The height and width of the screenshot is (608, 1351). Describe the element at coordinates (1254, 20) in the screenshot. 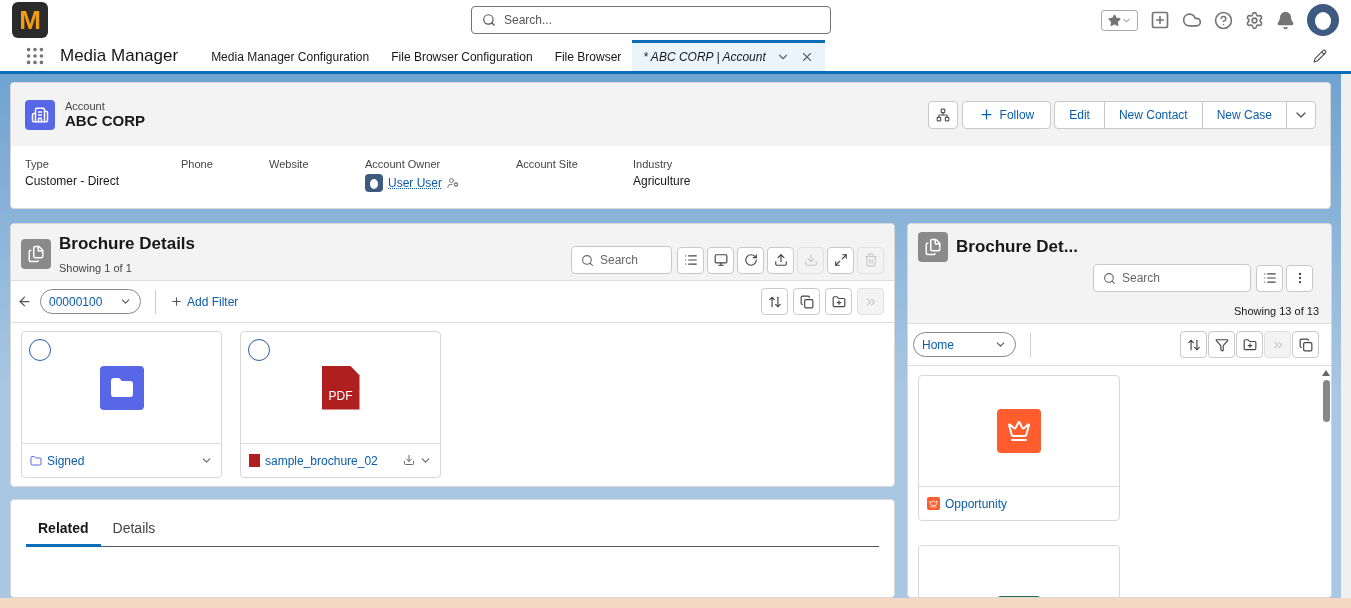

I see `settings-icon` at that location.